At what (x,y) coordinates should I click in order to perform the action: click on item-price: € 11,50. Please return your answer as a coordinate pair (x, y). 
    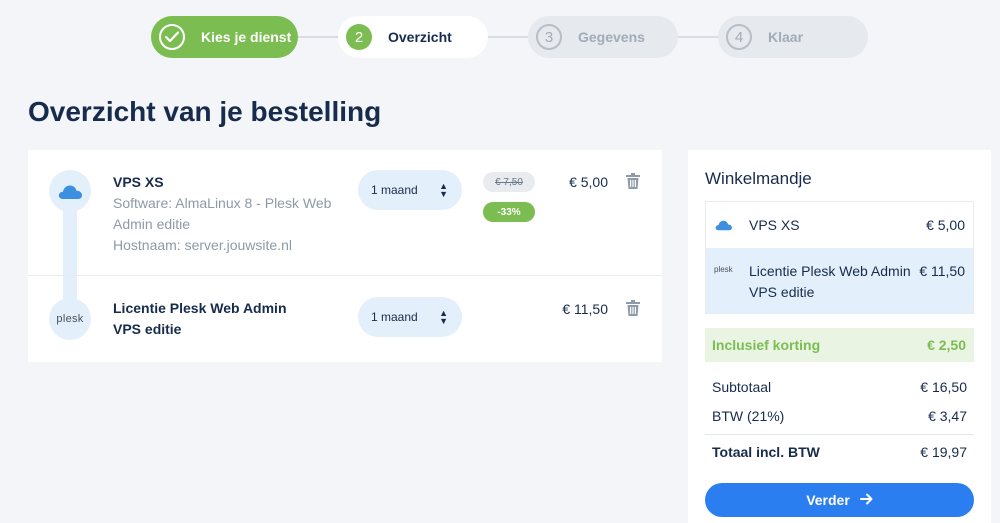
    Looking at the image, I should click on (585, 309).